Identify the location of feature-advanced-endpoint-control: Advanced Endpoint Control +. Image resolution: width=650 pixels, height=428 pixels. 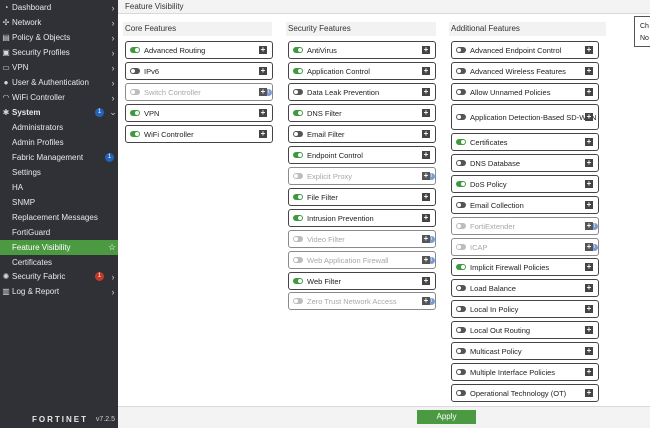
(525, 50).